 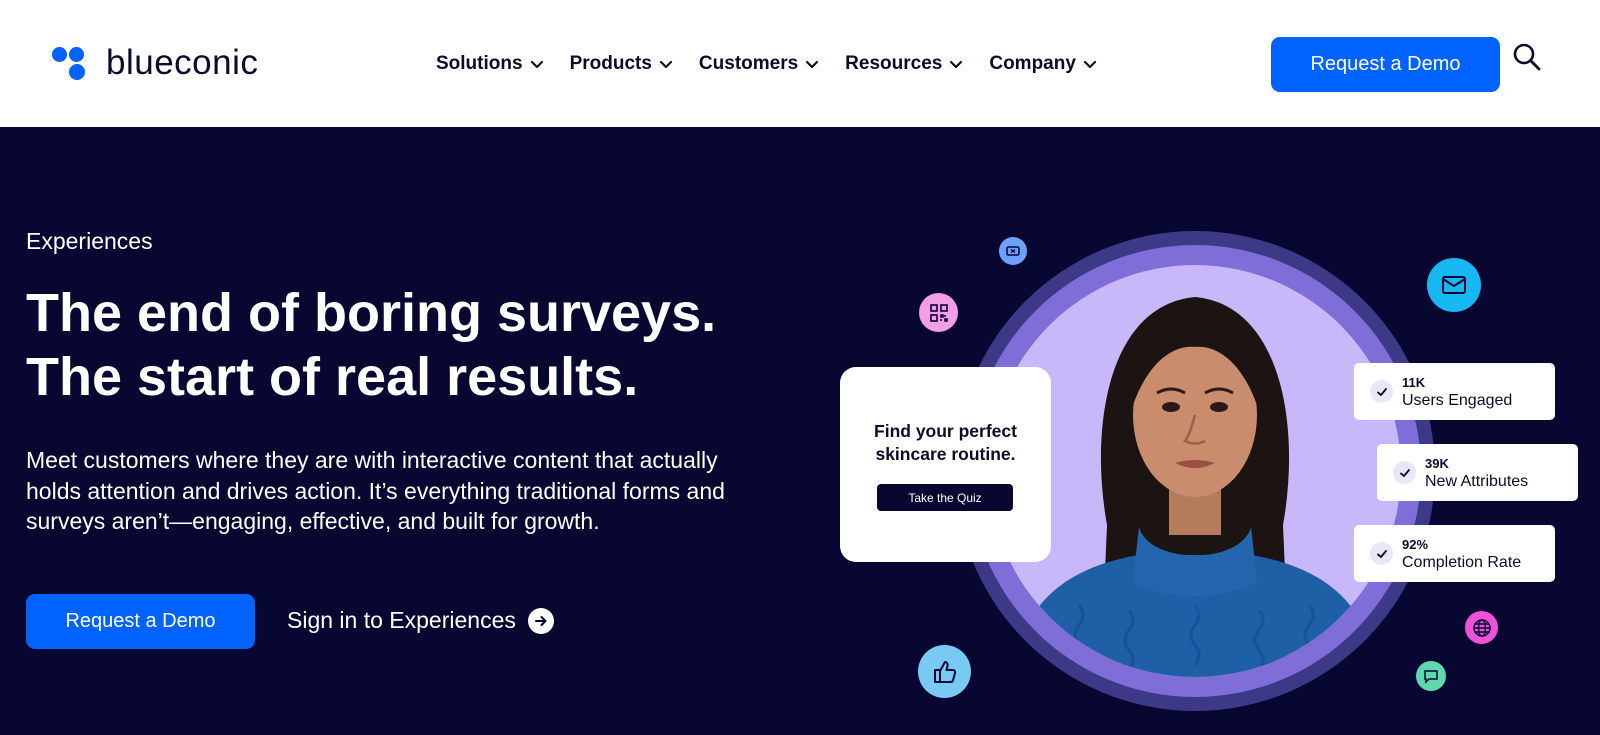 I want to click on nav-item-solutions: Solutions, so click(x=490, y=64).